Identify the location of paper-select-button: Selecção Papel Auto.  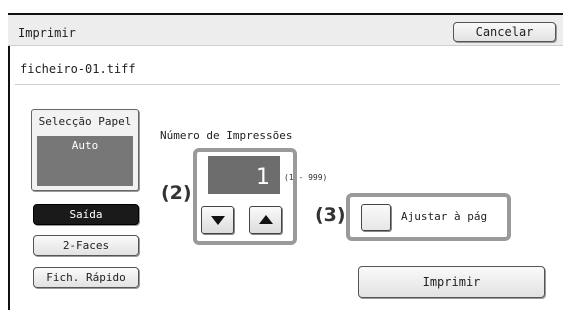
(85, 150).